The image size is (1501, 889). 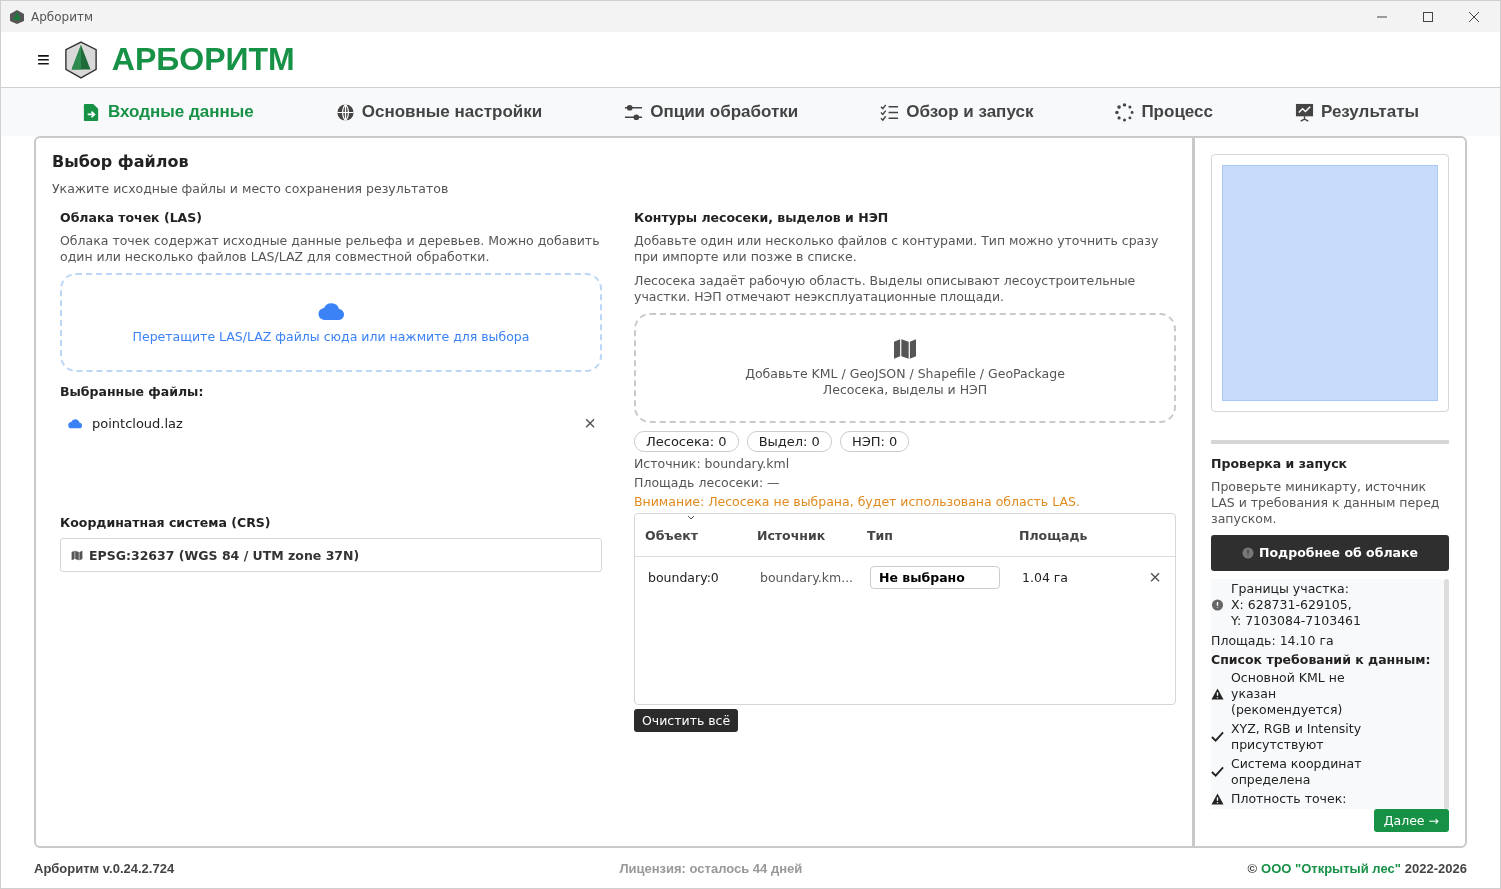 I want to click on sidebar-title: Проверка и запуск, so click(x=1280, y=464).